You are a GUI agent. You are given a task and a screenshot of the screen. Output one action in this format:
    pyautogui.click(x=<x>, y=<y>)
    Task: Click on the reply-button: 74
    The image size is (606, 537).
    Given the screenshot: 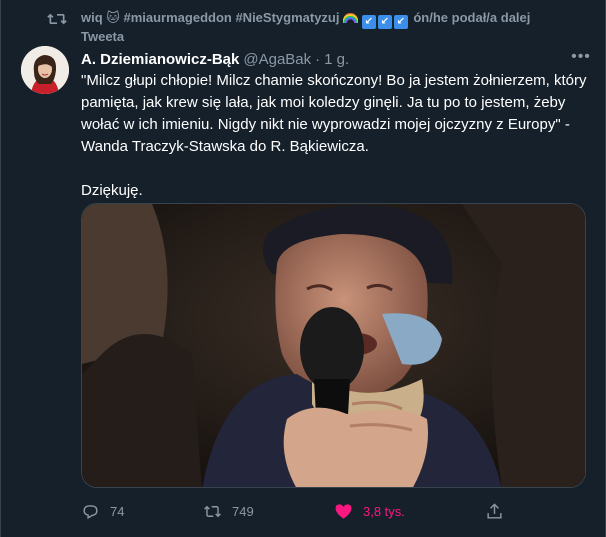 What is the action you would take?
    pyautogui.click(x=102, y=511)
    